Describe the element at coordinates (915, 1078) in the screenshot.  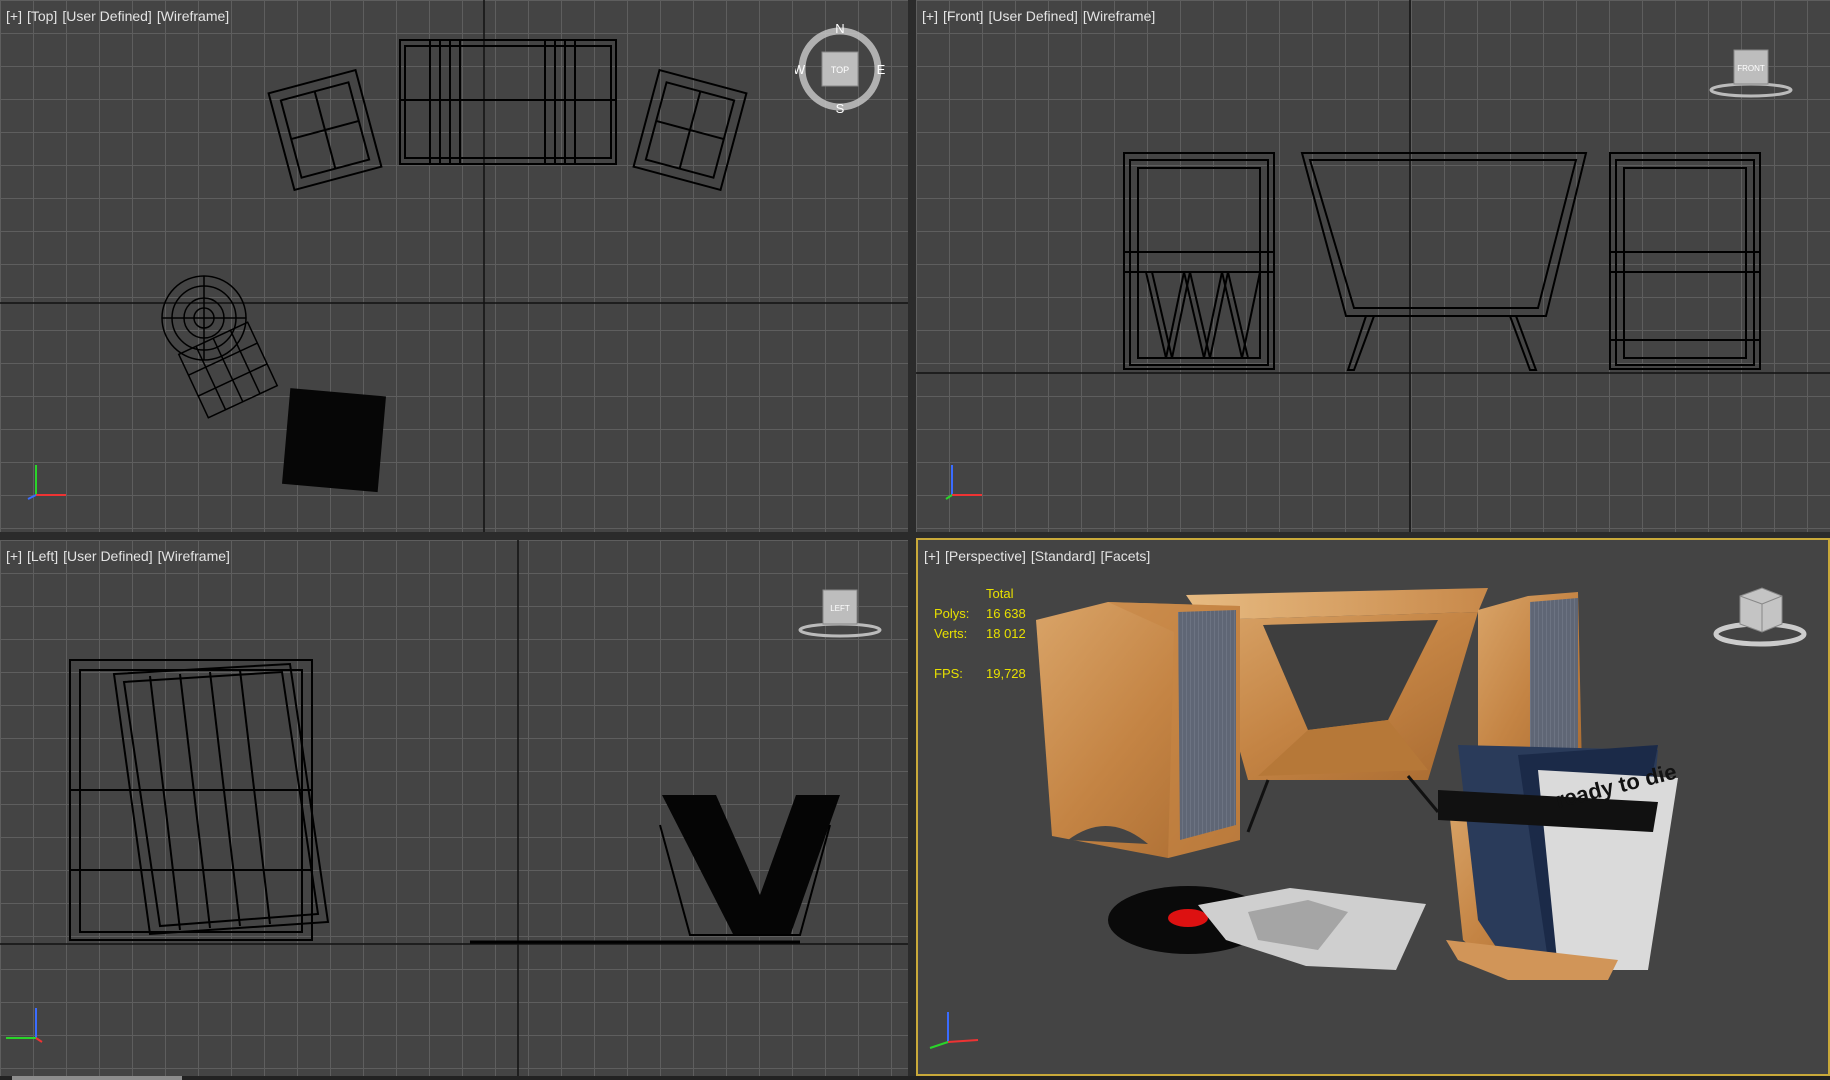
I see `bottom-scrollbar` at that location.